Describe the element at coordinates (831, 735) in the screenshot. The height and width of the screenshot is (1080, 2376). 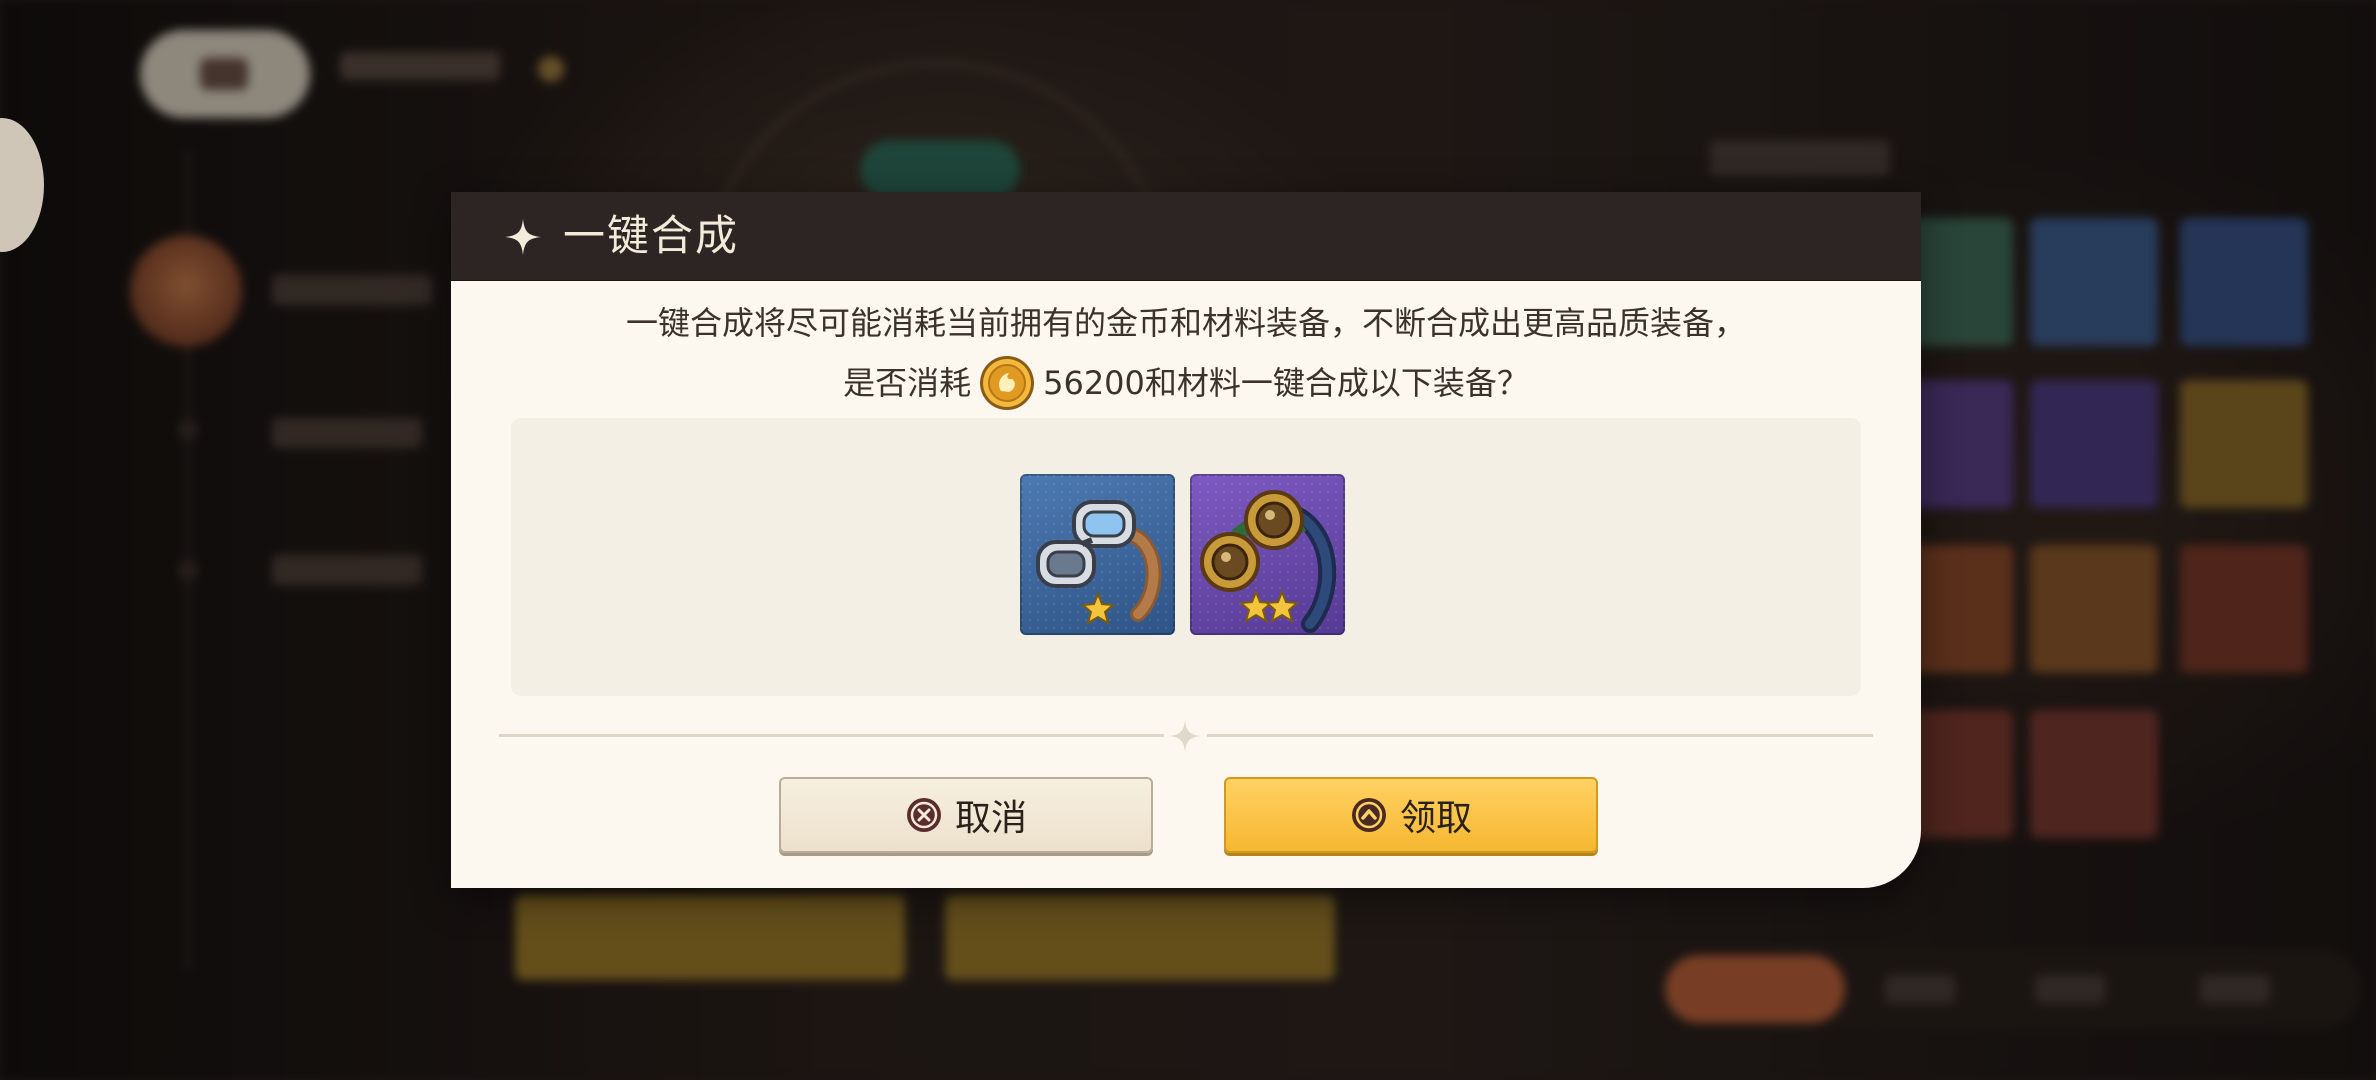
I see `divider-left` at that location.